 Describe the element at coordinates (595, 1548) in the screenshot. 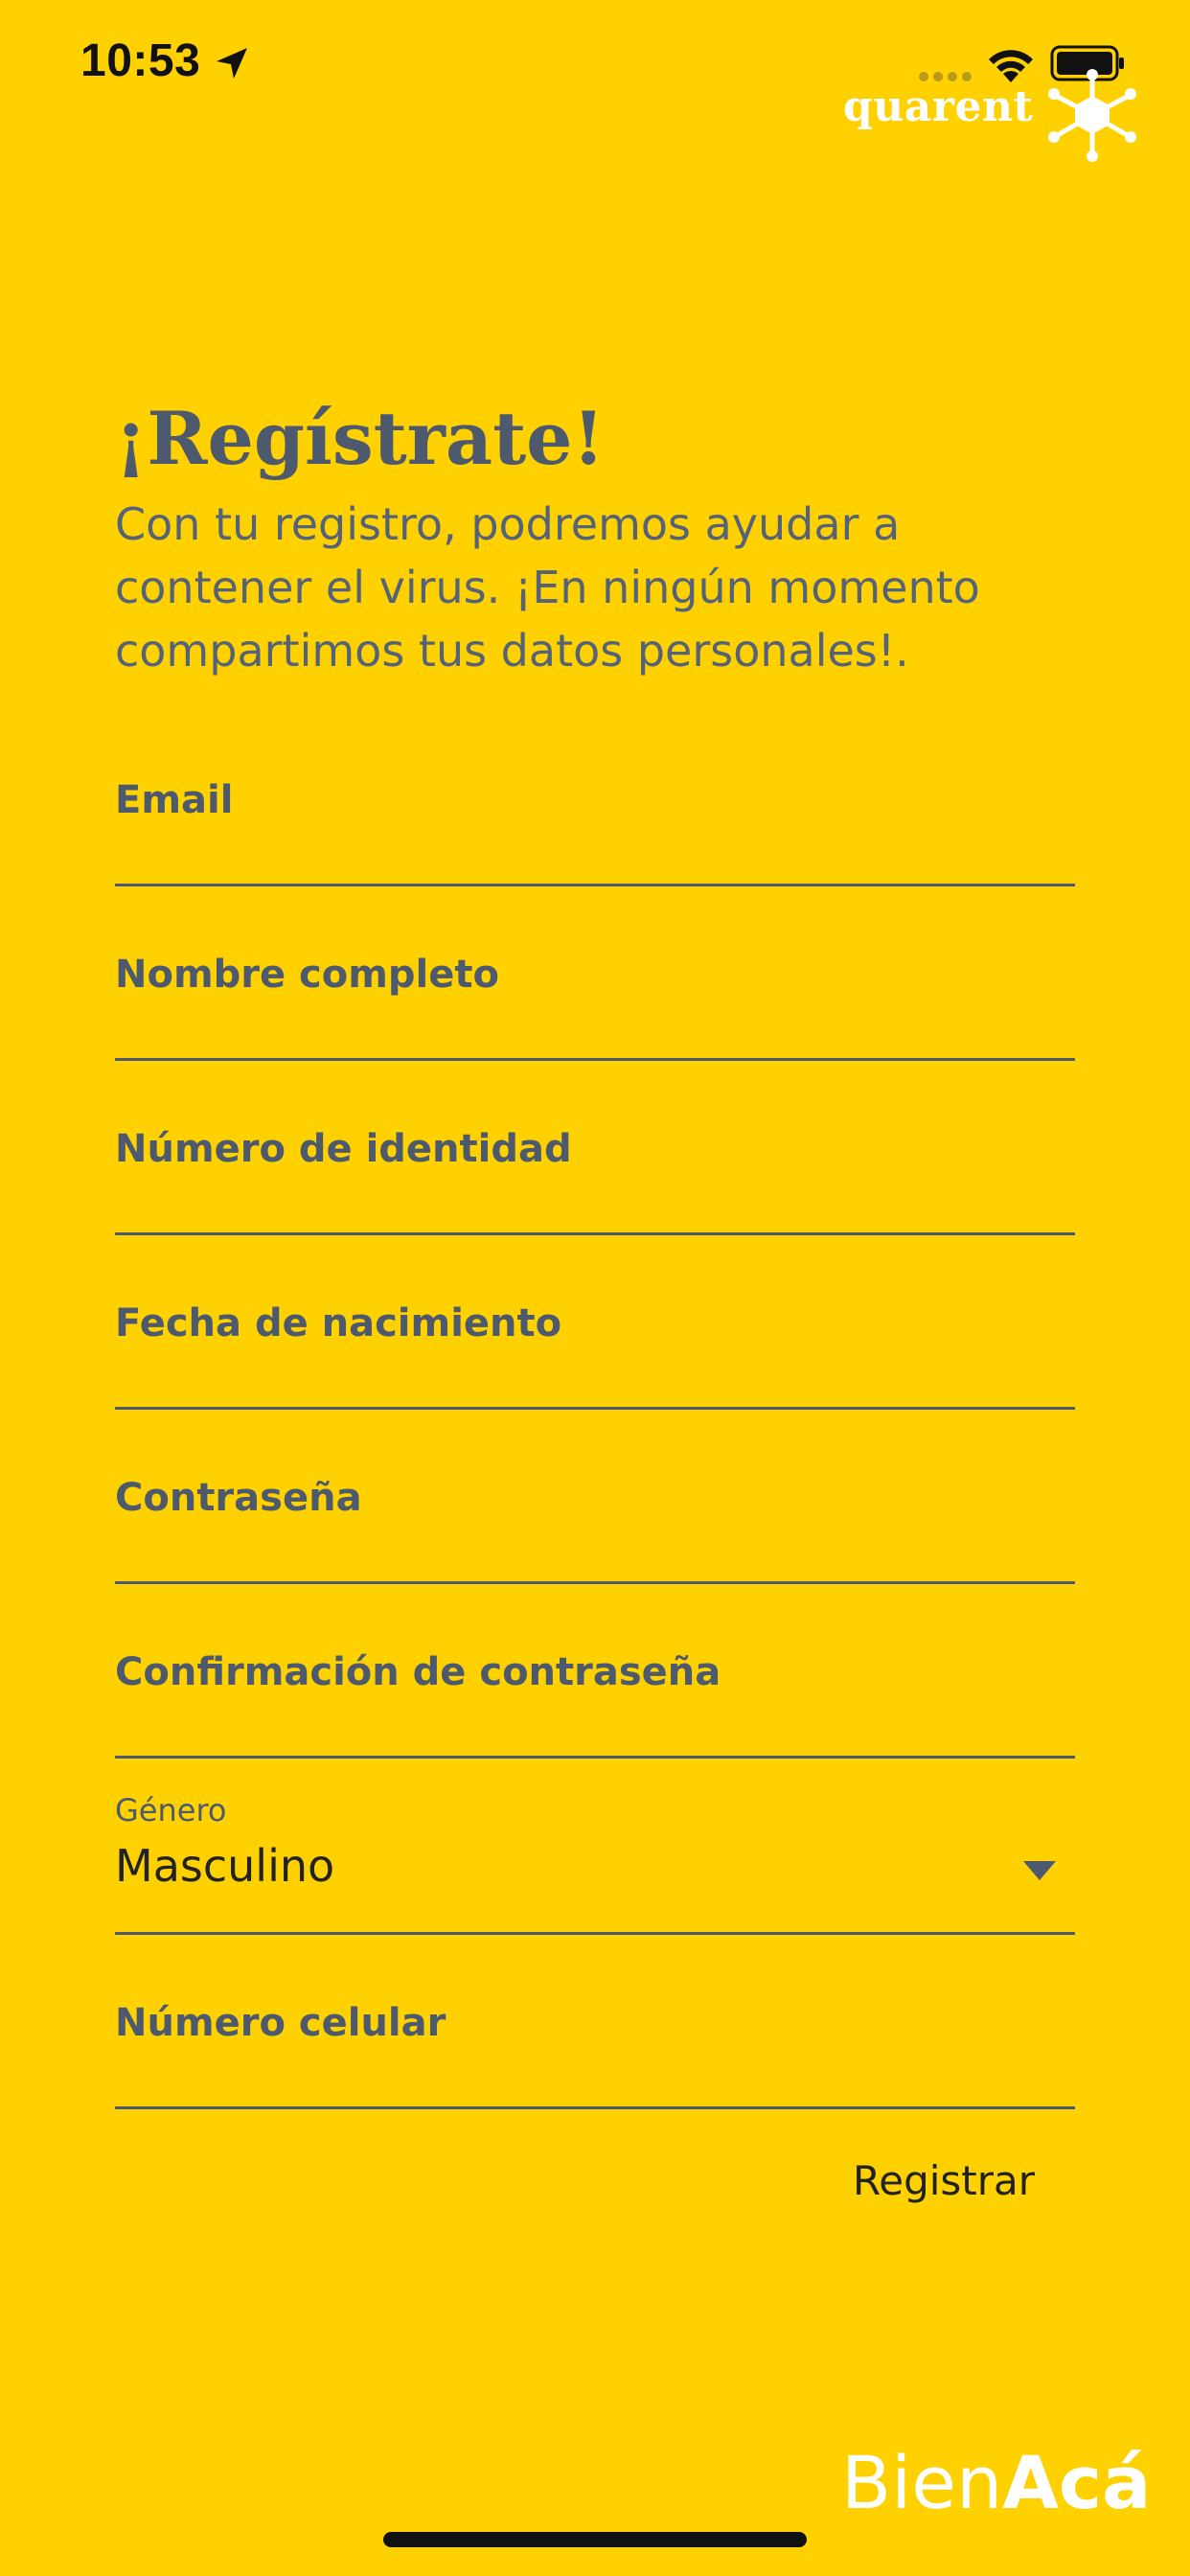

I see `password-input` at that location.